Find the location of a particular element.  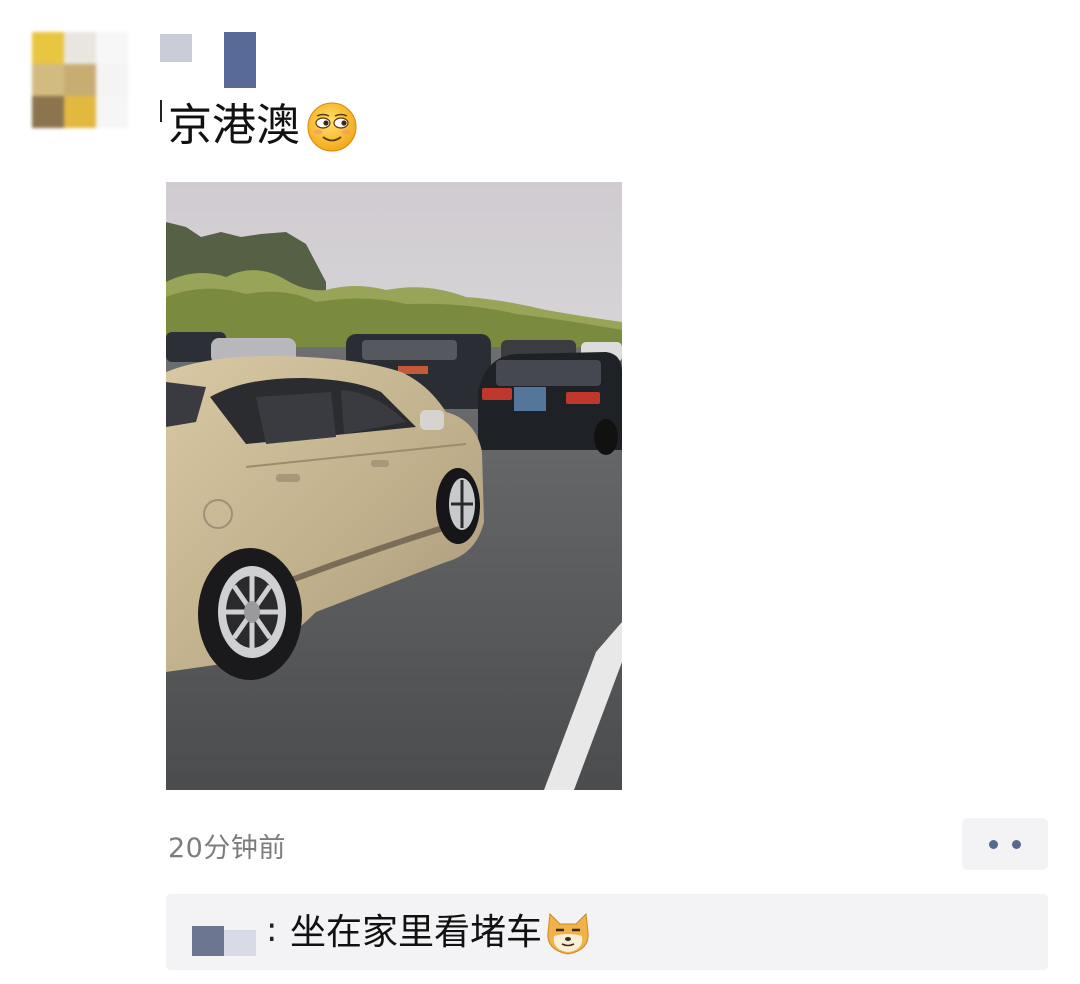

author-name is located at coordinates (210, 62).